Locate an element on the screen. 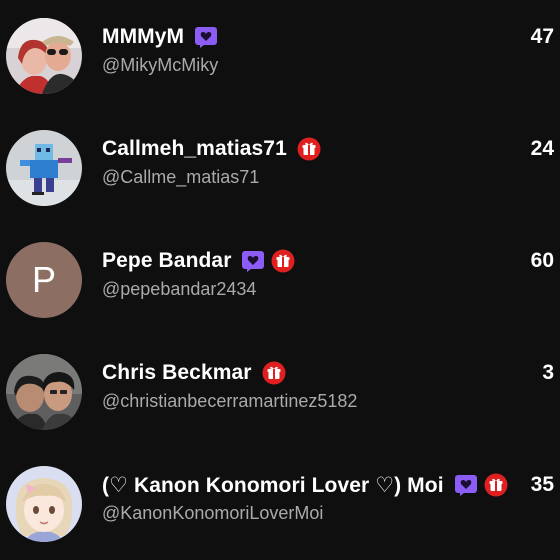  name-line: Callmeh_matias71 is located at coordinates (211, 149).